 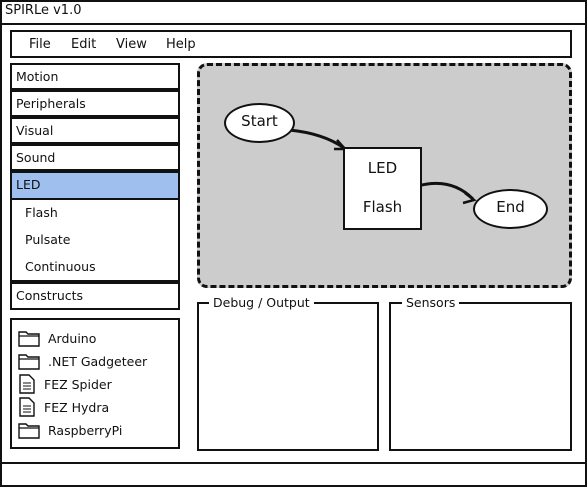 What do you see at coordinates (291, 44) in the screenshot?
I see `menu-bar: File Edit View Help` at bounding box center [291, 44].